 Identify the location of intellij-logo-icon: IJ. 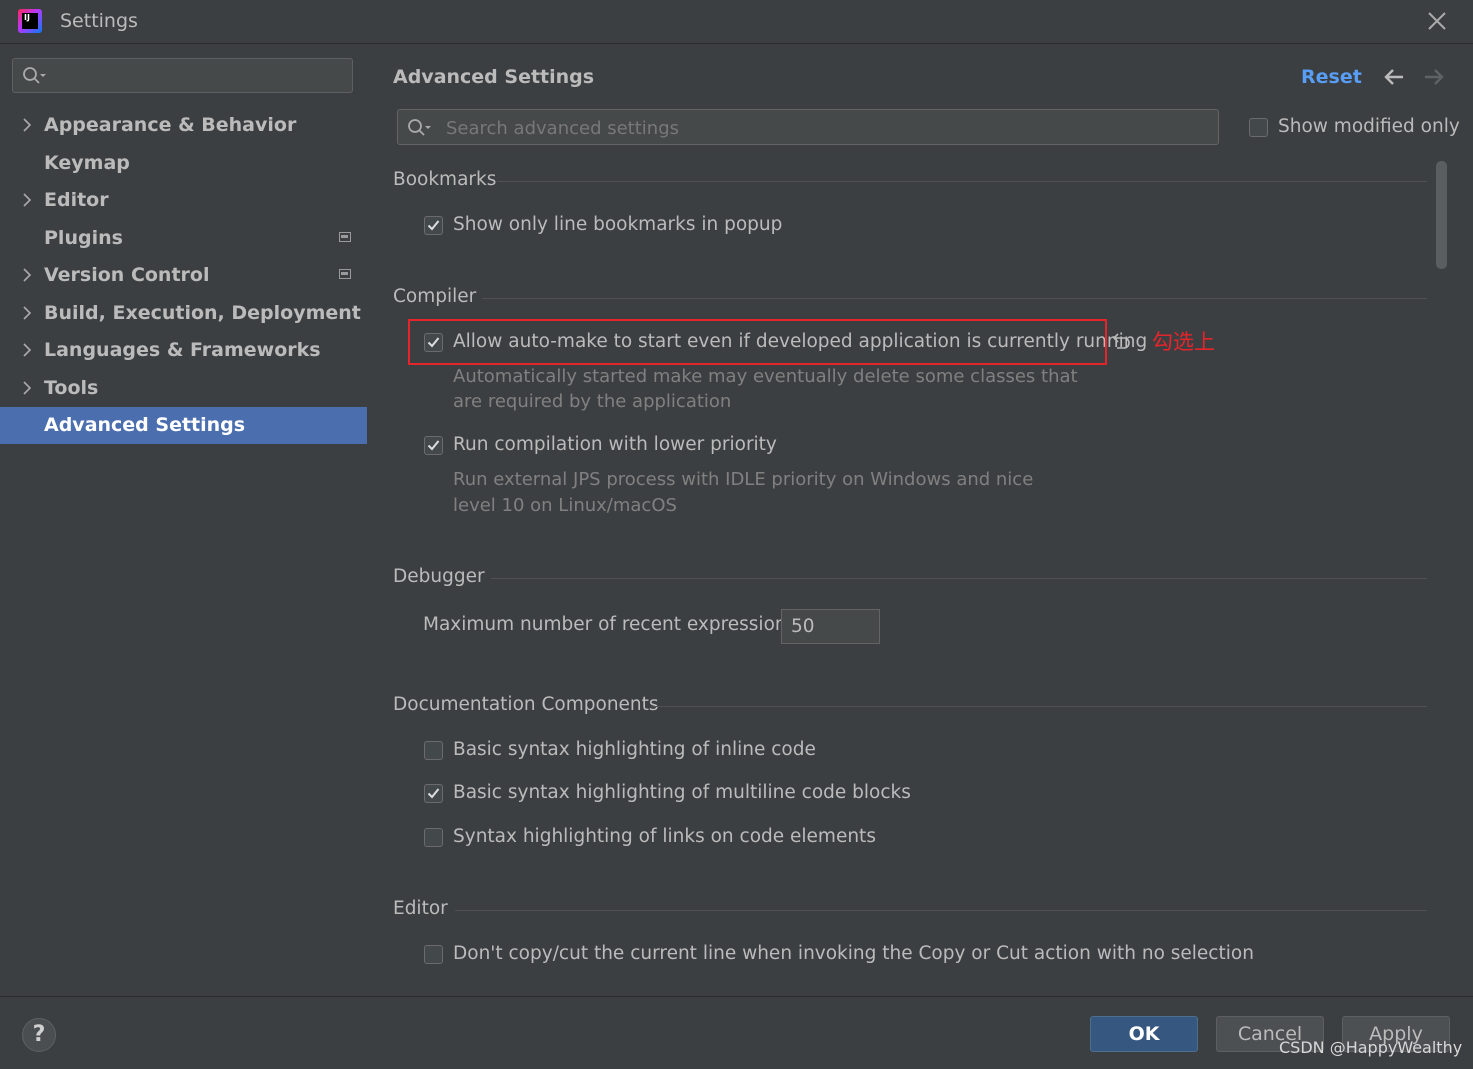
(30, 21).